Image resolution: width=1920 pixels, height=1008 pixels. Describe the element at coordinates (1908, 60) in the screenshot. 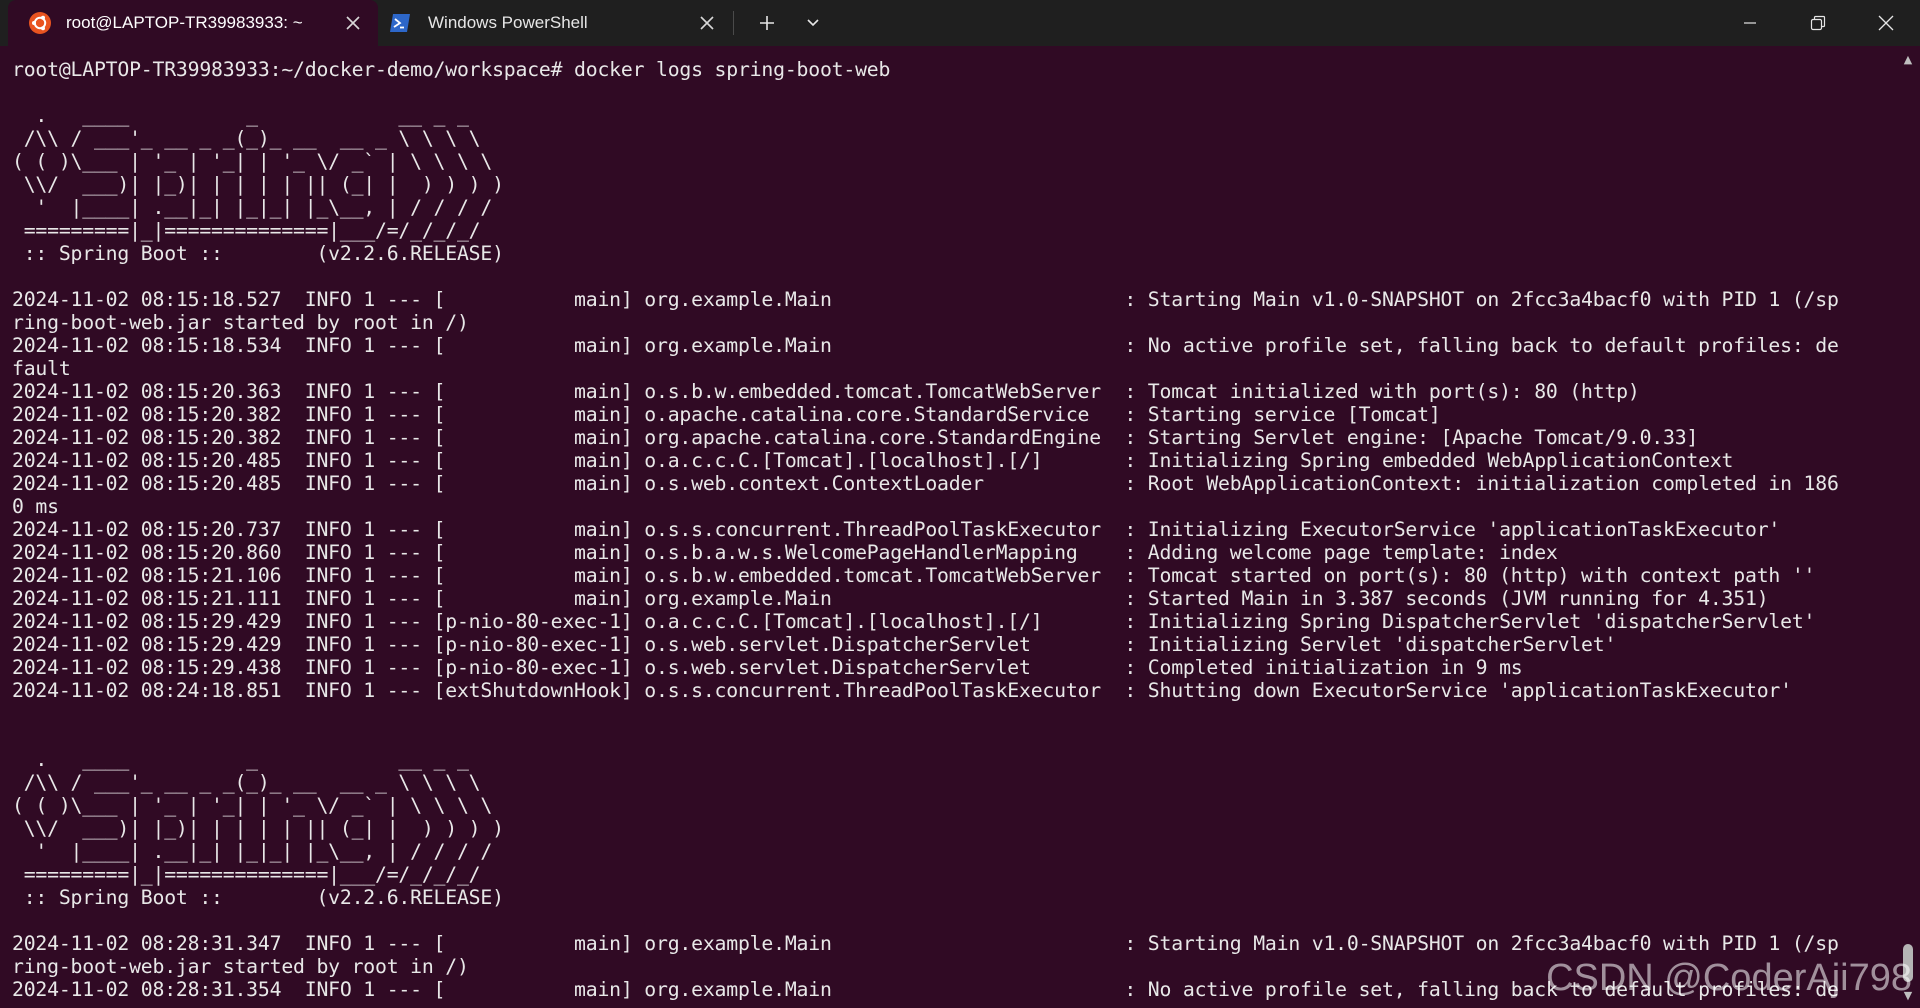

I see `scroll-up-arrow-icon: ▲` at that location.